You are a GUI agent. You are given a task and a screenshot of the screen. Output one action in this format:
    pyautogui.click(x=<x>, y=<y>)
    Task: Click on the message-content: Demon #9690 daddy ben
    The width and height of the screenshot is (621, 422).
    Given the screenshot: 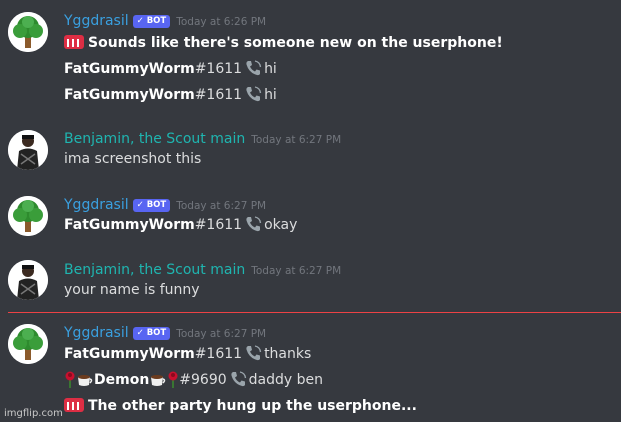 What is the action you would take?
    pyautogui.click(x=193, y=380)
    